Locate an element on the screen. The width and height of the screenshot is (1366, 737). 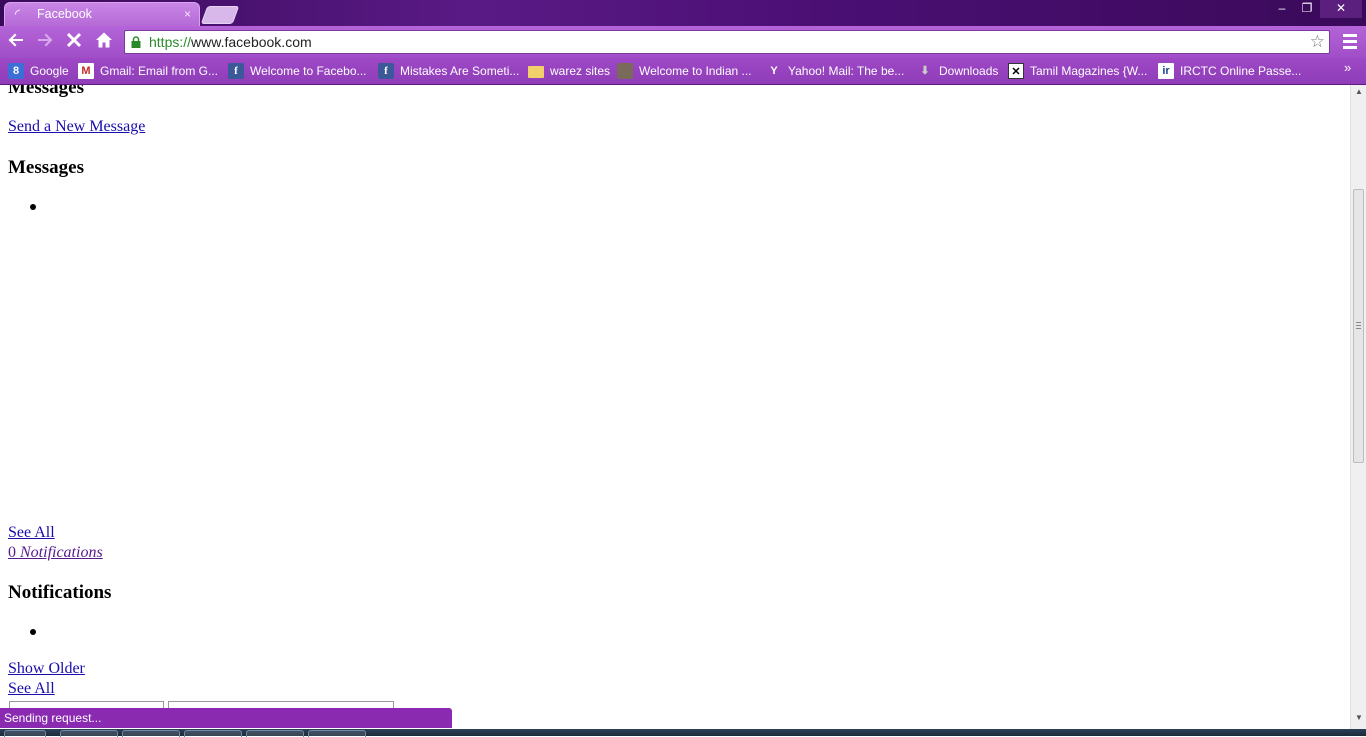
back-arrow-icon is located at coordinates (15, 40).